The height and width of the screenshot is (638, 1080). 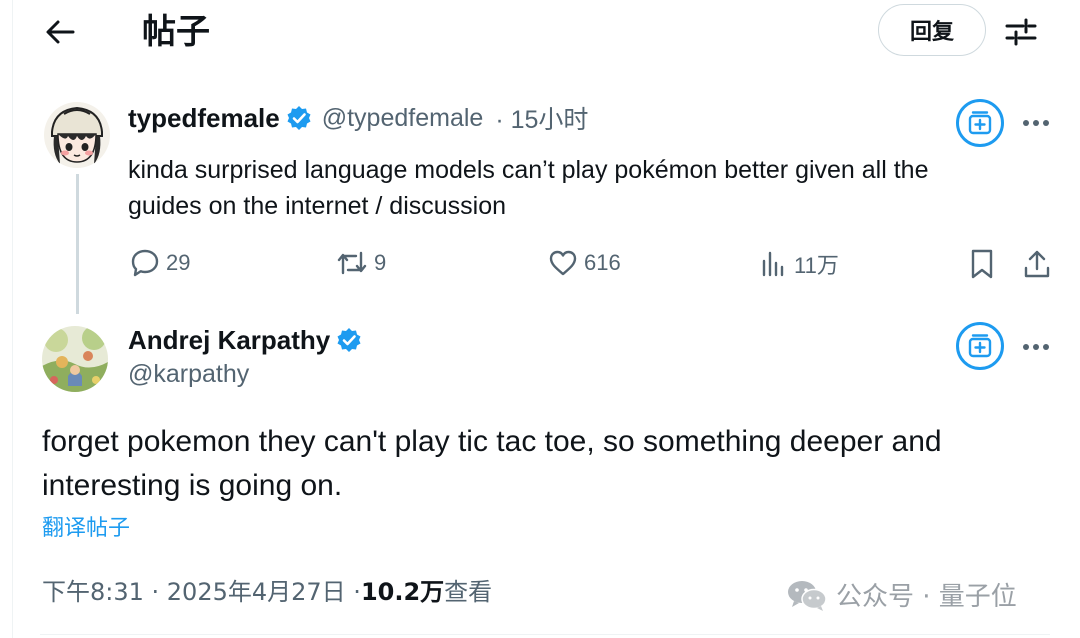 I want to click on typedfemale-avatar, so click(x=77, y=135).